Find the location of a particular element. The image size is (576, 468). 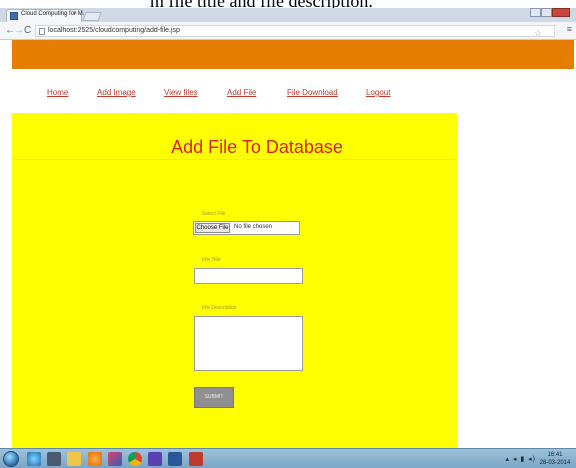

tab-close-icon: × is located at coordinates (75, 14).